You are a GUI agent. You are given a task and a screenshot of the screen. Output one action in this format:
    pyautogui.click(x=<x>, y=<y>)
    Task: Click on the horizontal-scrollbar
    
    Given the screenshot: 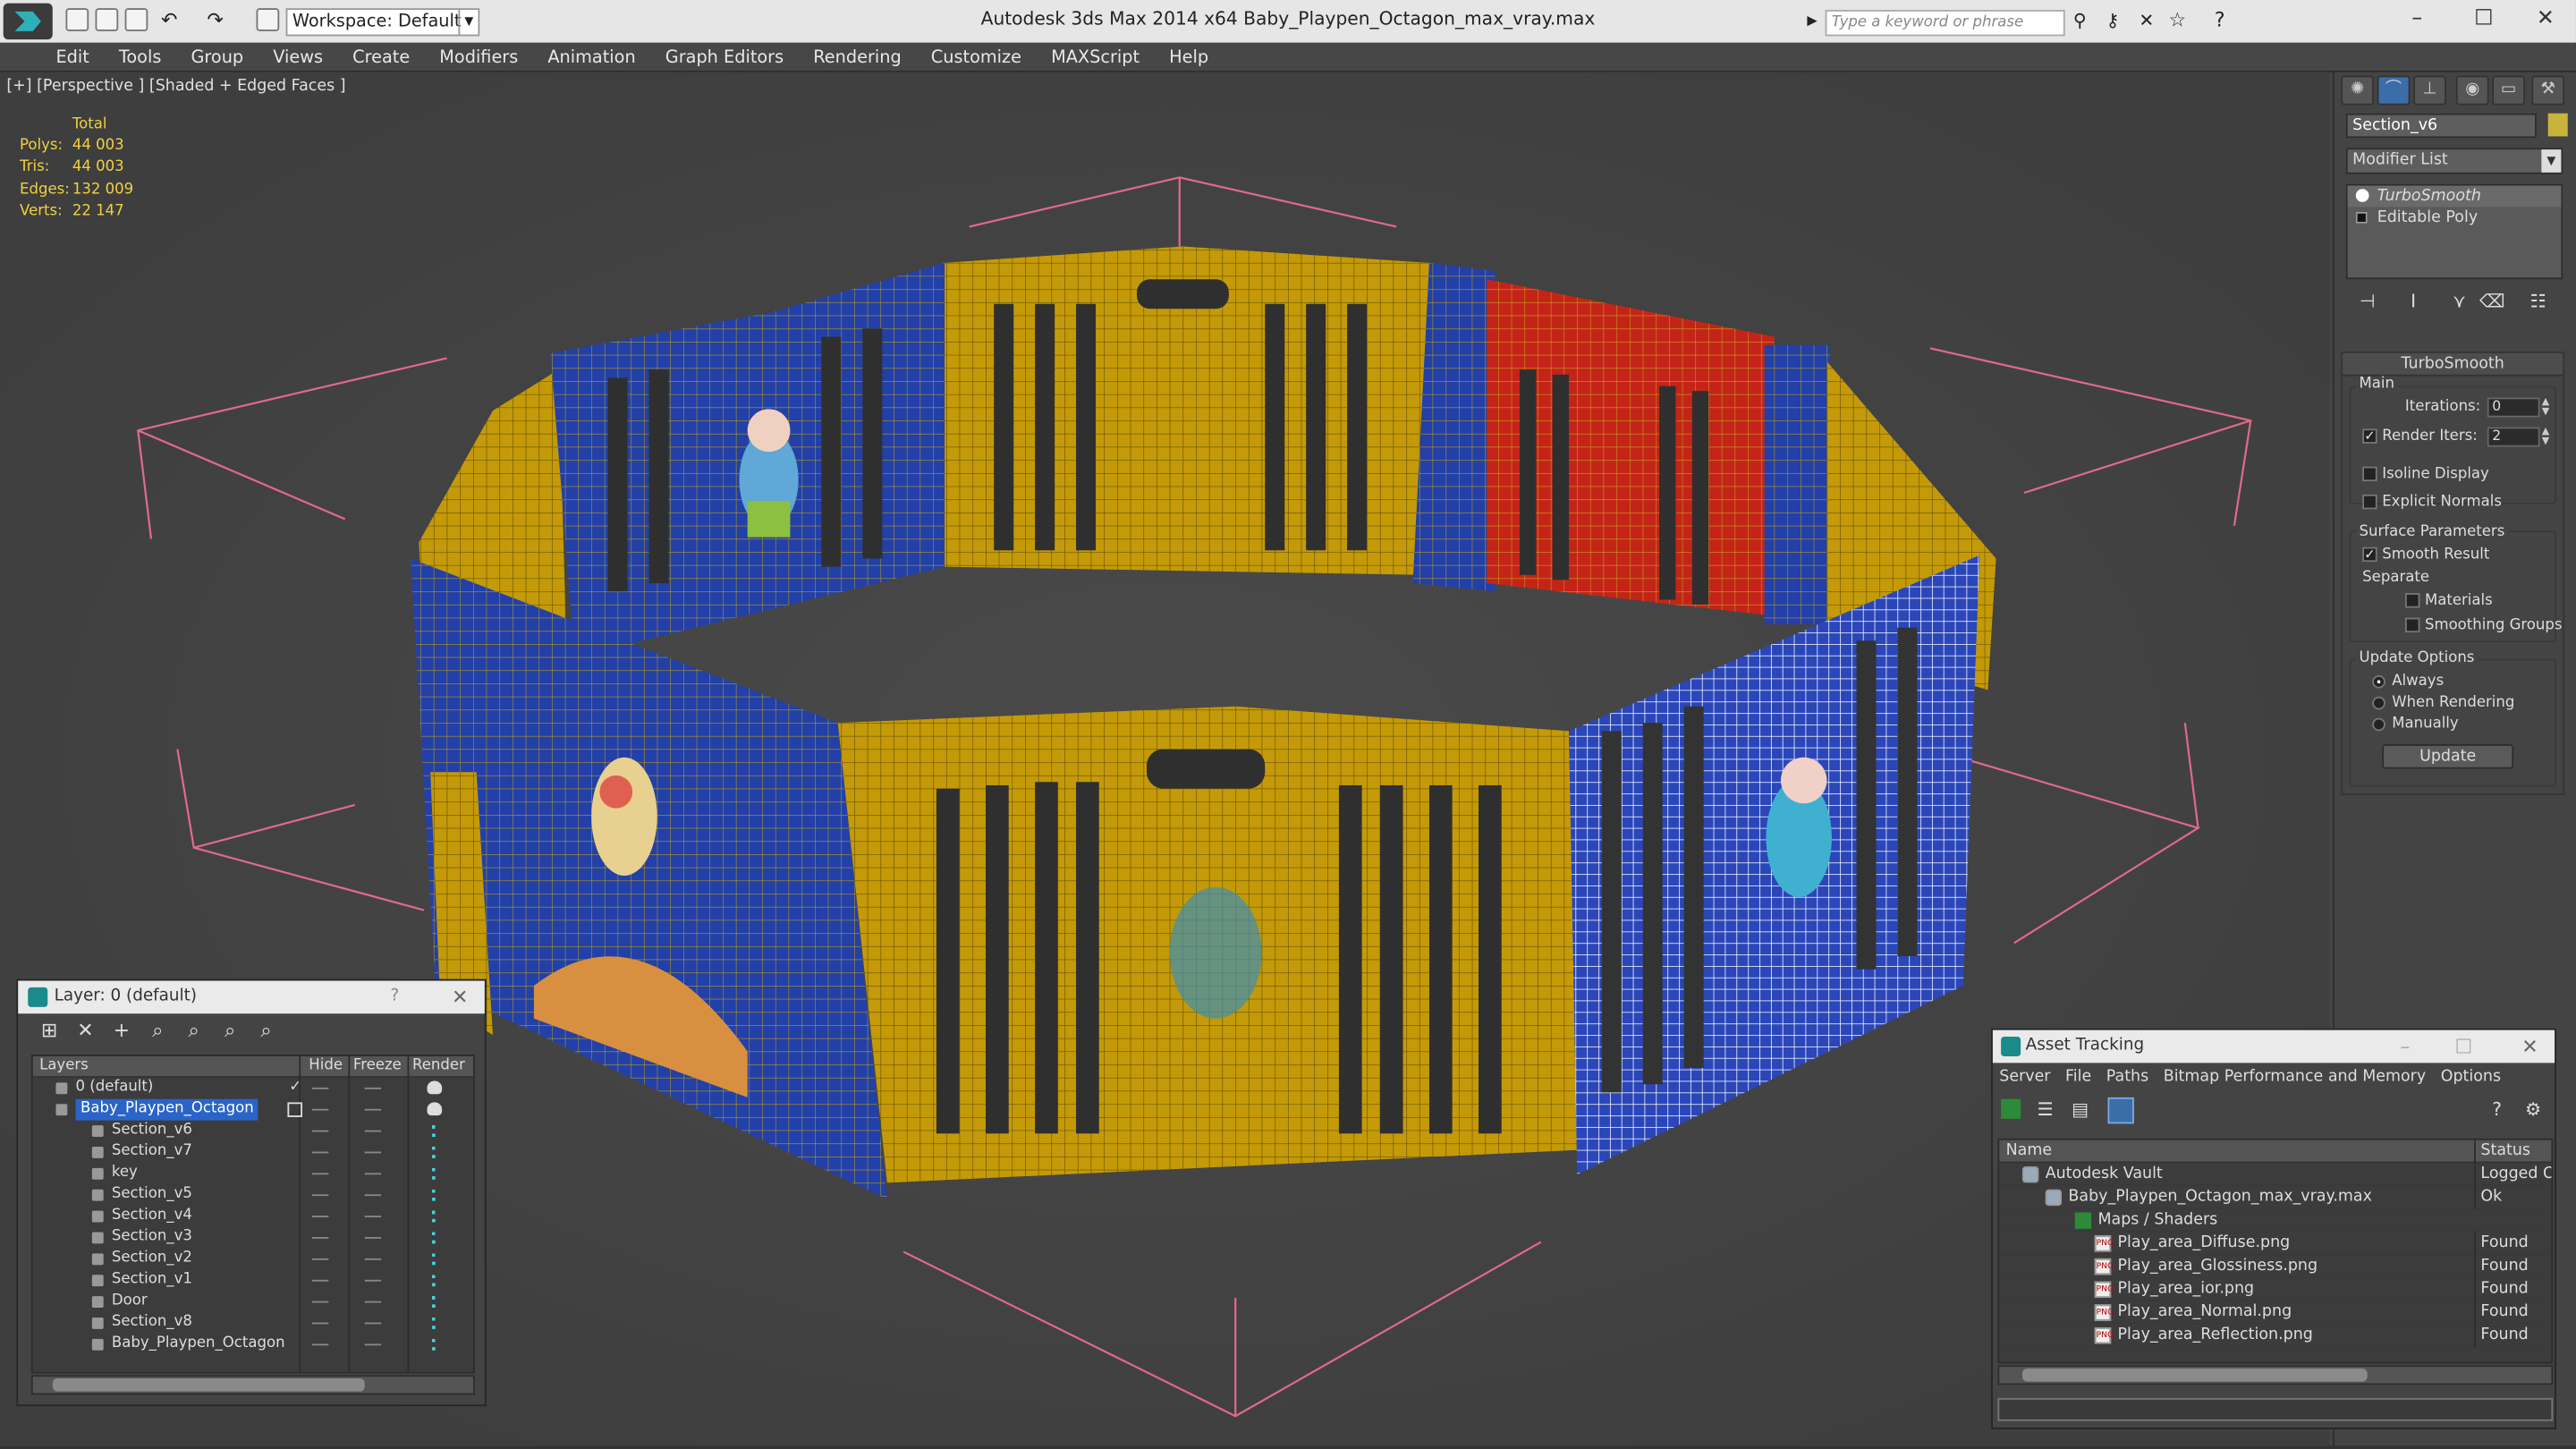 What is the action you would take?
    pyautogui.click(x=252, y=1385)
    